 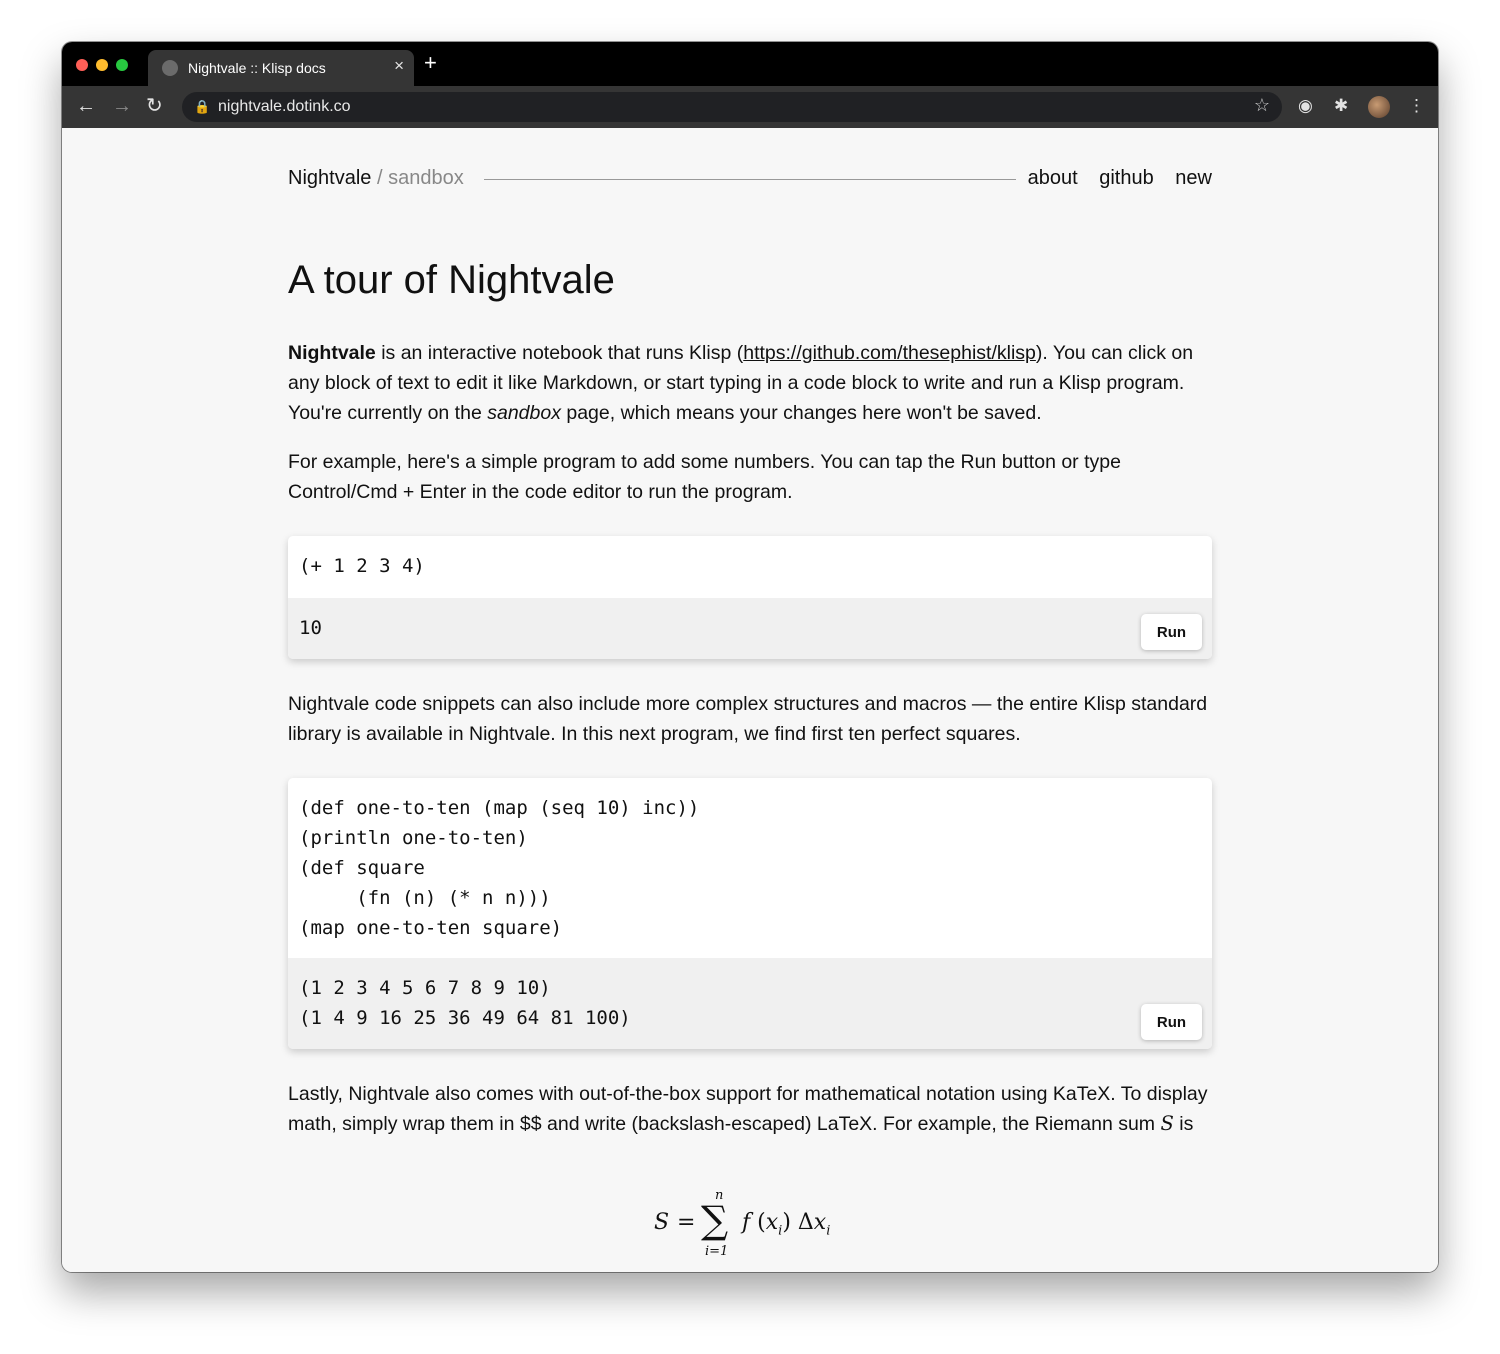 What do you see at coordinates (686, 1222) in the screenshot?
I see `math-equals: =` at bounding box center [686, 1222].